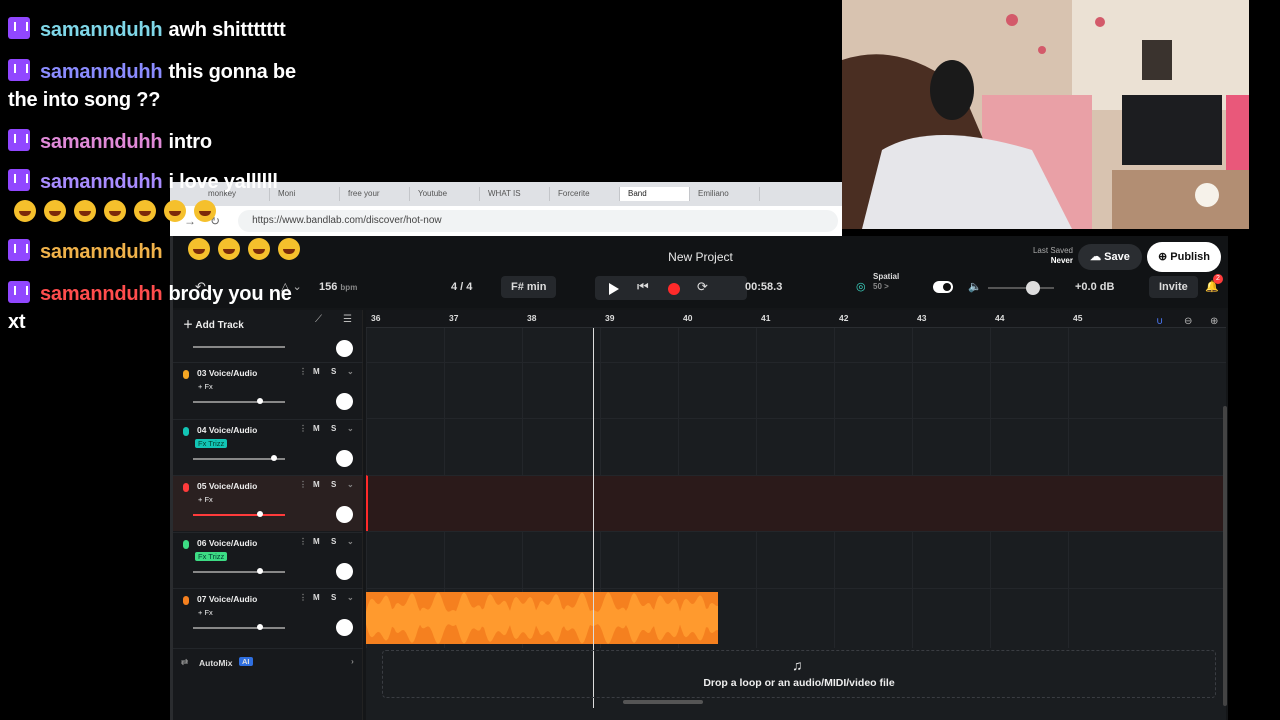  Describe the element at coordinates (239, 347) in the screenshot. I see `track-02-volume-slider` at that location.